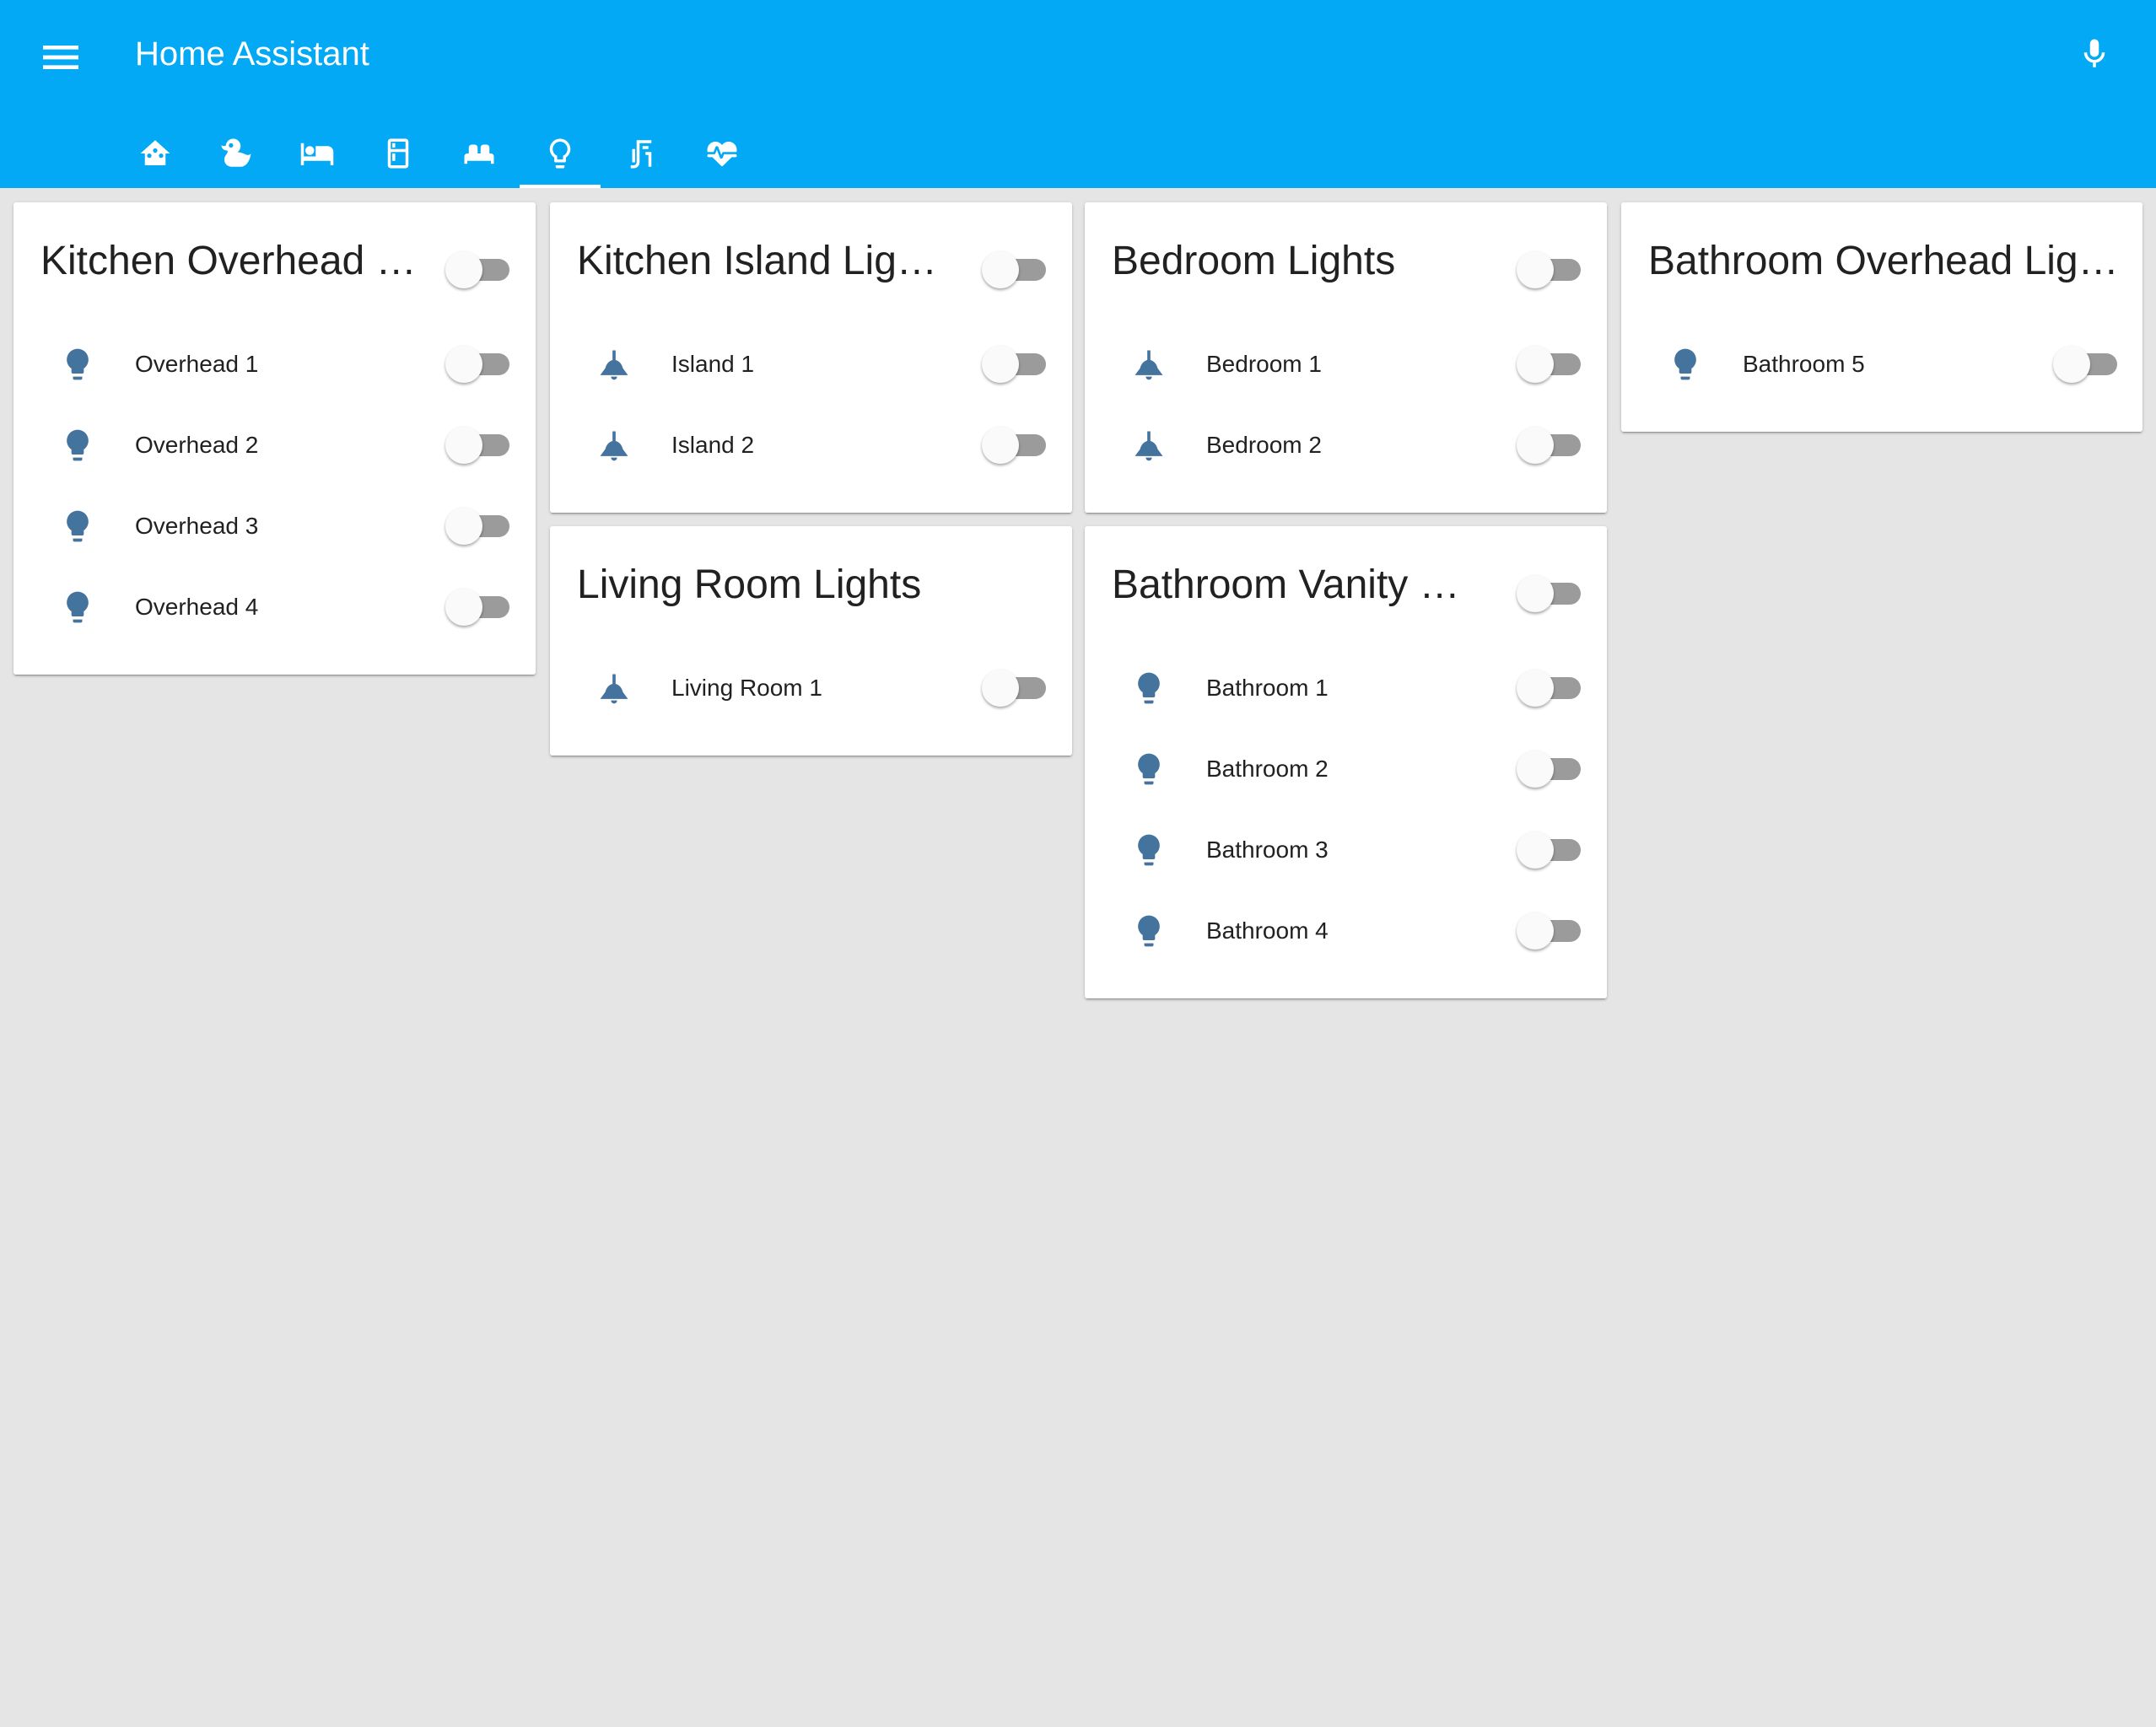 The height and width of the screenshot is (1727, 2156). I want to click on entity-label: Bathroom 2, so click(1267, 769).